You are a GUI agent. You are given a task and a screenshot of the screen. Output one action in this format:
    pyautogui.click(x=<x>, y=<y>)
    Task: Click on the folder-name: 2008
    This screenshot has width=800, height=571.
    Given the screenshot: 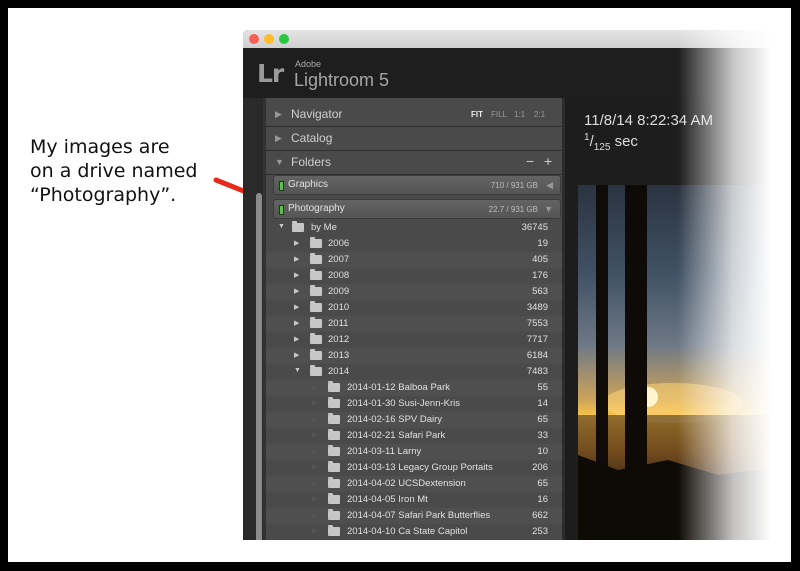 What is the action you would take?
    pyautogui.click(x=339, y=275)
    